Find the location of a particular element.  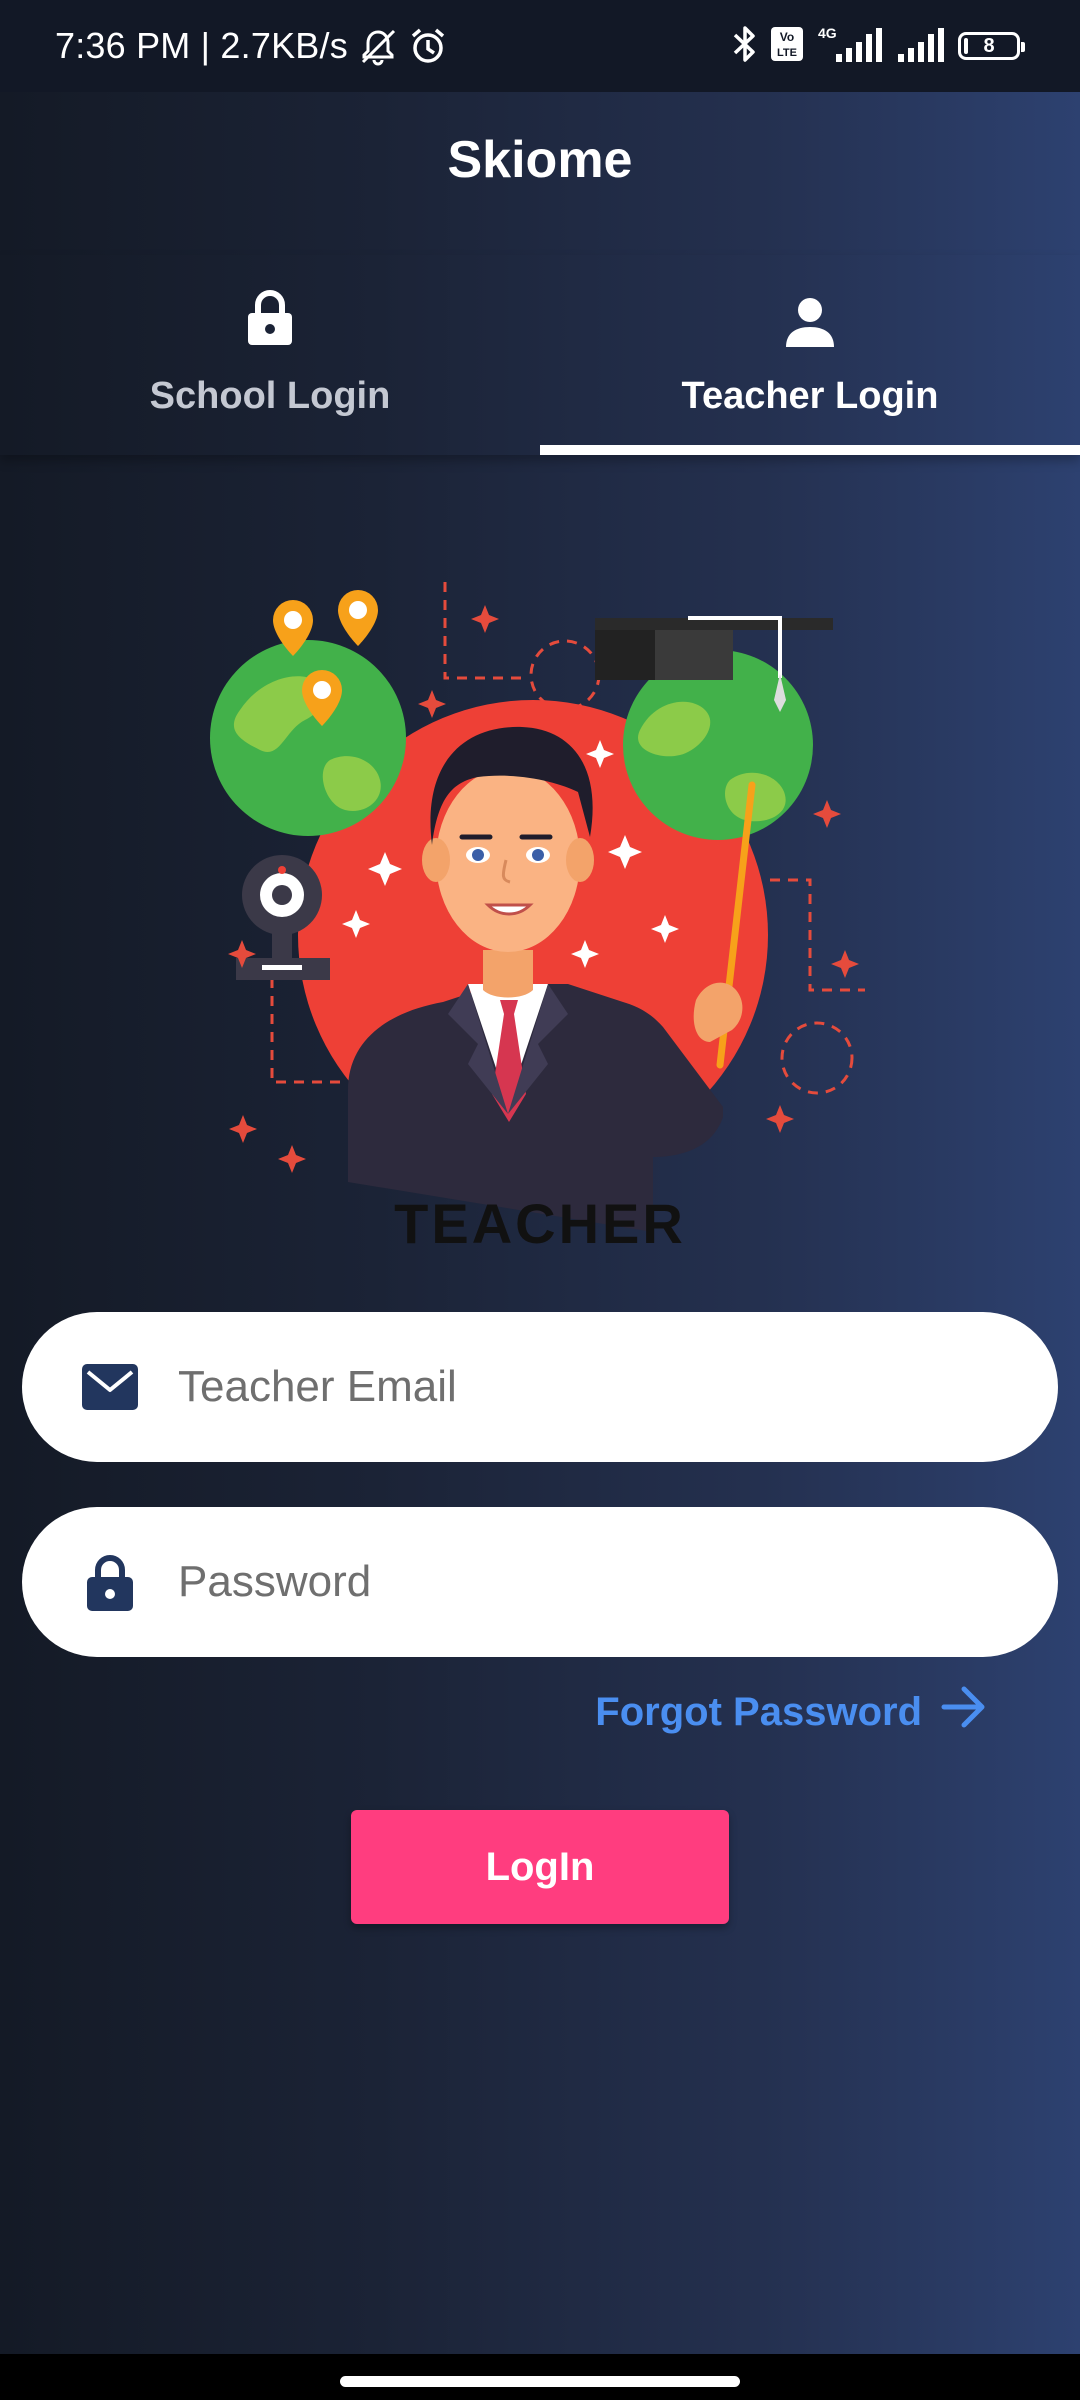

login-tabs: School Login Teacher Login is located at coordinates (540, 355).